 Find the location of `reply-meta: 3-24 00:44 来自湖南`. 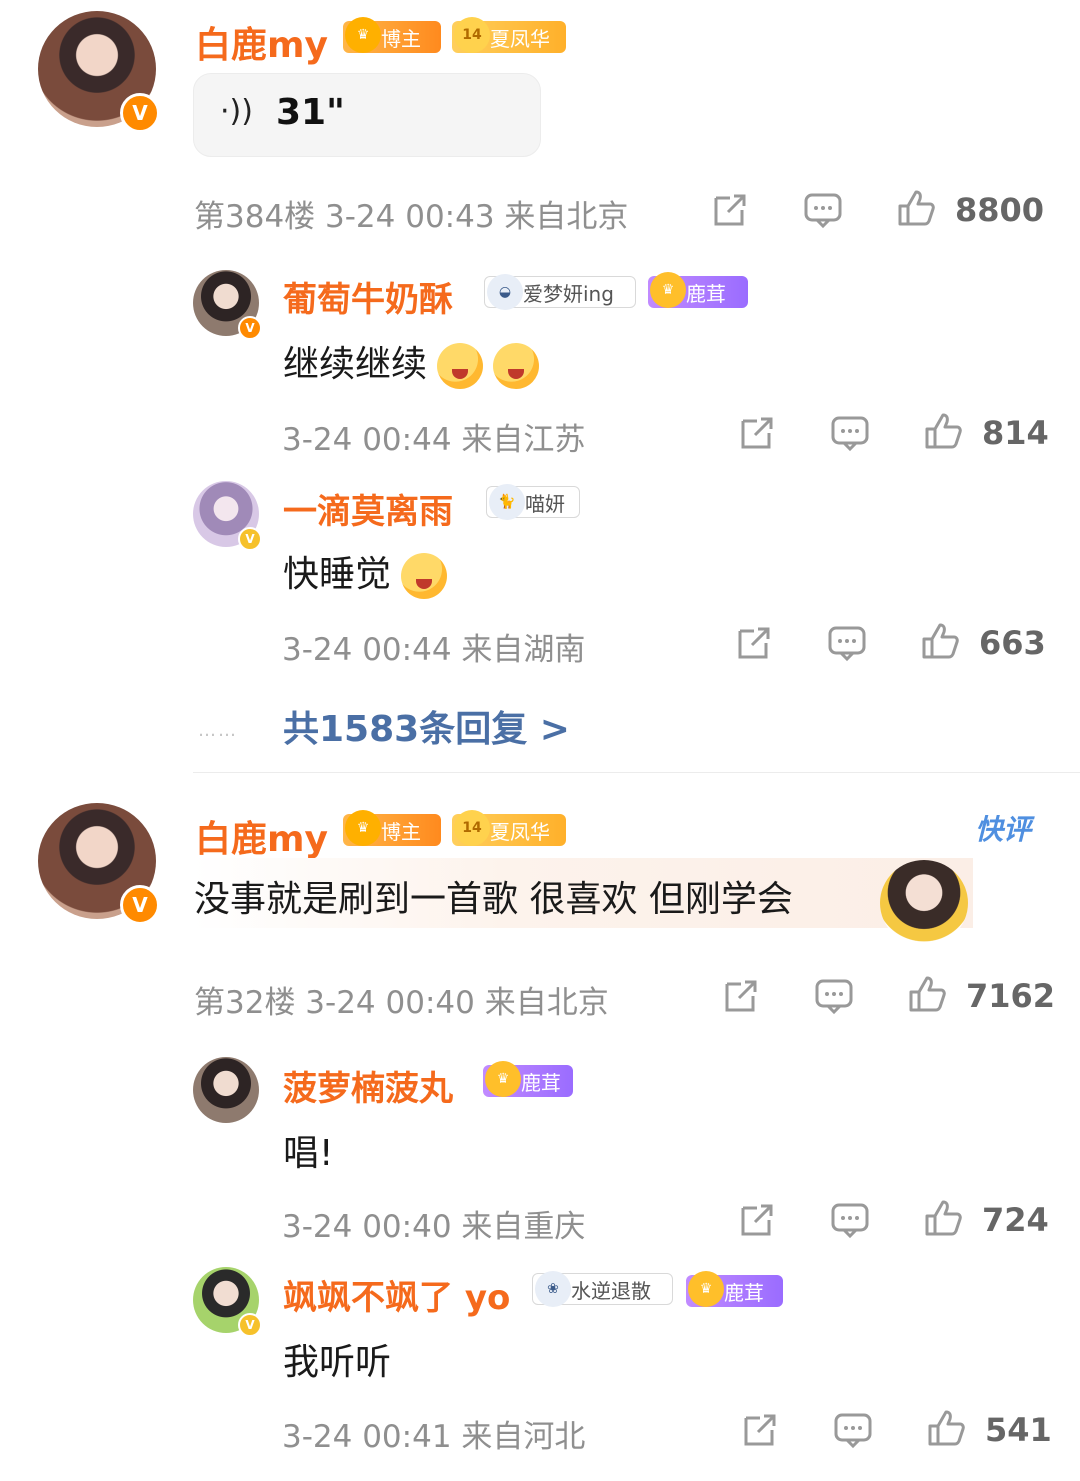

reply-meta: 3-24 00:44 来自湖南 is located at coordinates (434, 650).